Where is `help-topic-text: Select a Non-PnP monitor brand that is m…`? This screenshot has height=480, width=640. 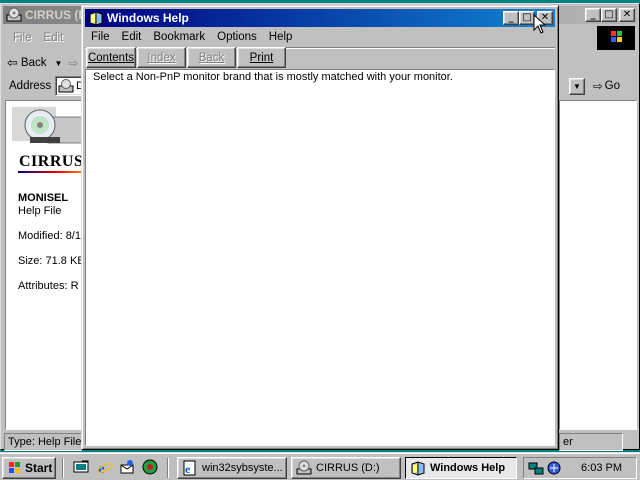 help-topic-text: Select a Non-PnP monitor brand that is m… is located at coordinates (273, 77).